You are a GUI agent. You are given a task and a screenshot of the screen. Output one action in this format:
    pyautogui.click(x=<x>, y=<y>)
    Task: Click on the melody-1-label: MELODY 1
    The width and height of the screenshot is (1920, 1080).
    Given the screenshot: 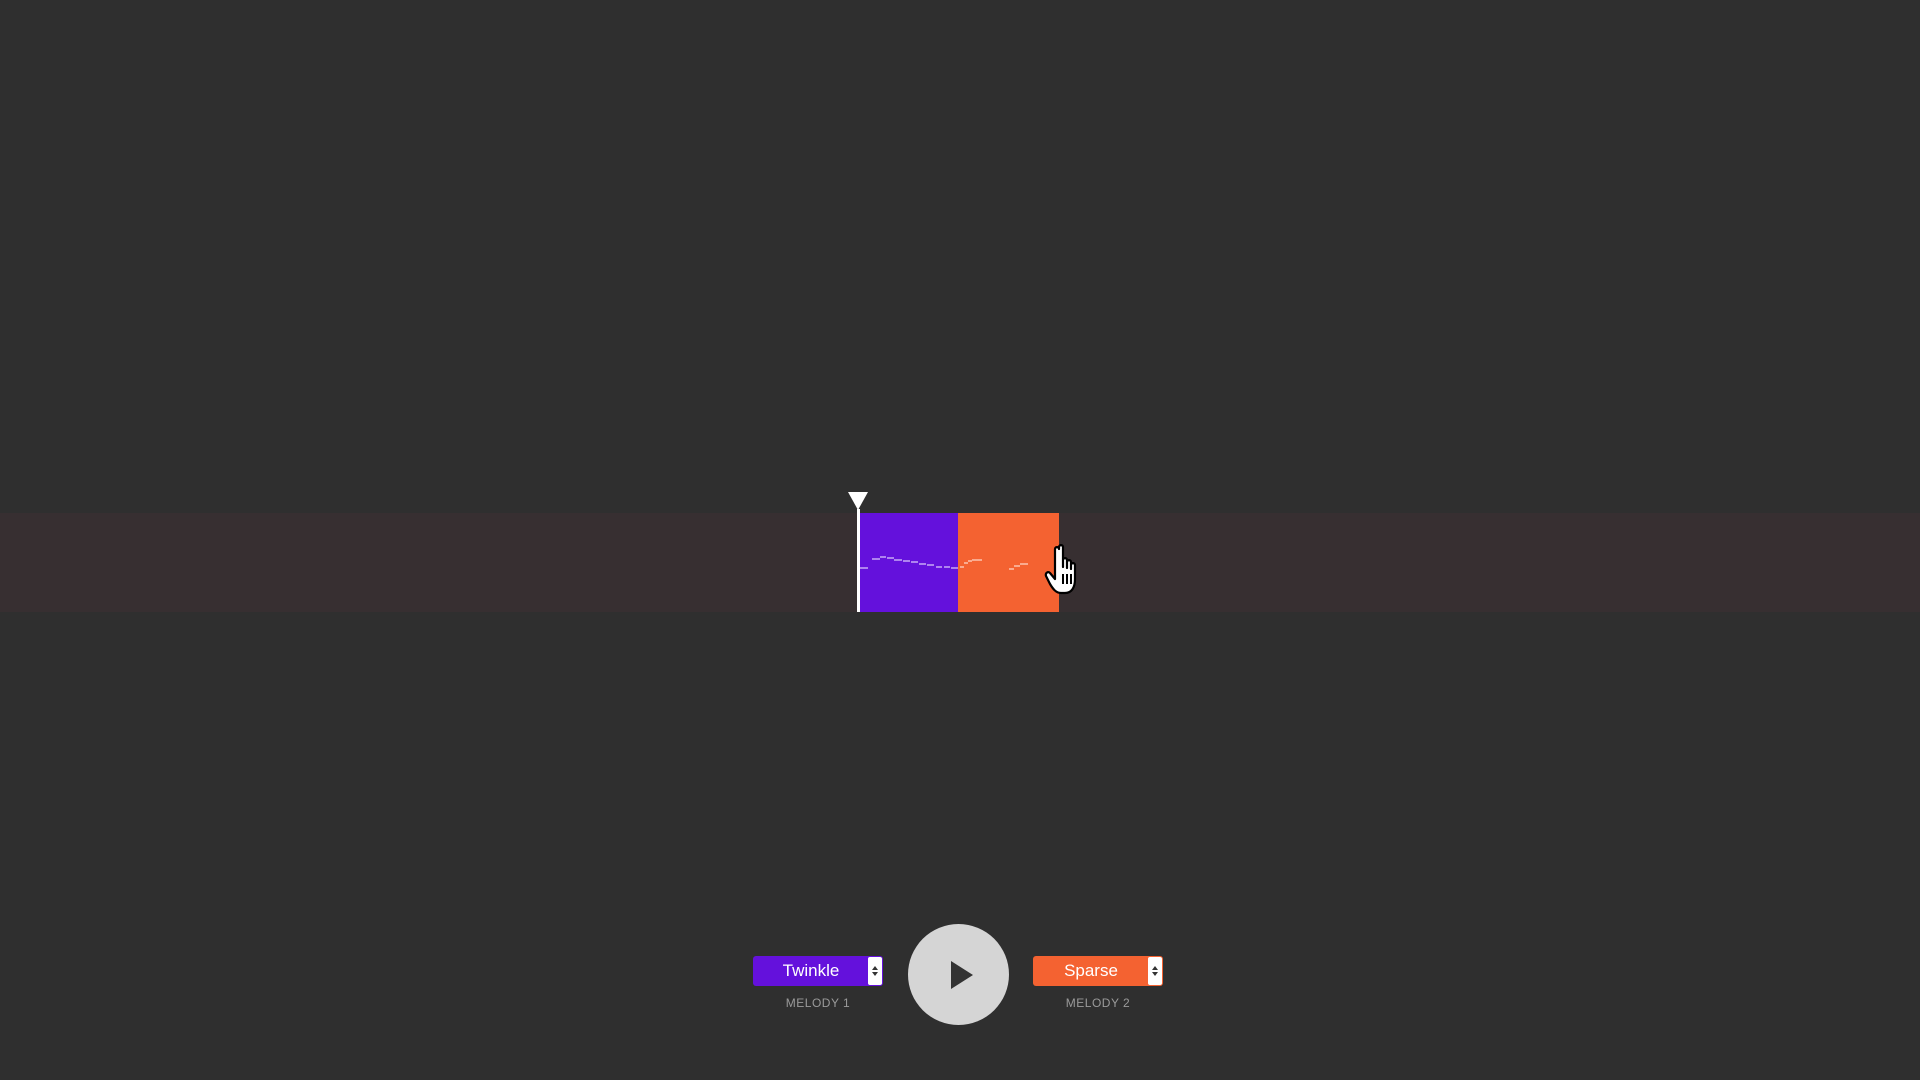 What is the action you would take?
    pyautogui.click(x=818, y=1003)
    